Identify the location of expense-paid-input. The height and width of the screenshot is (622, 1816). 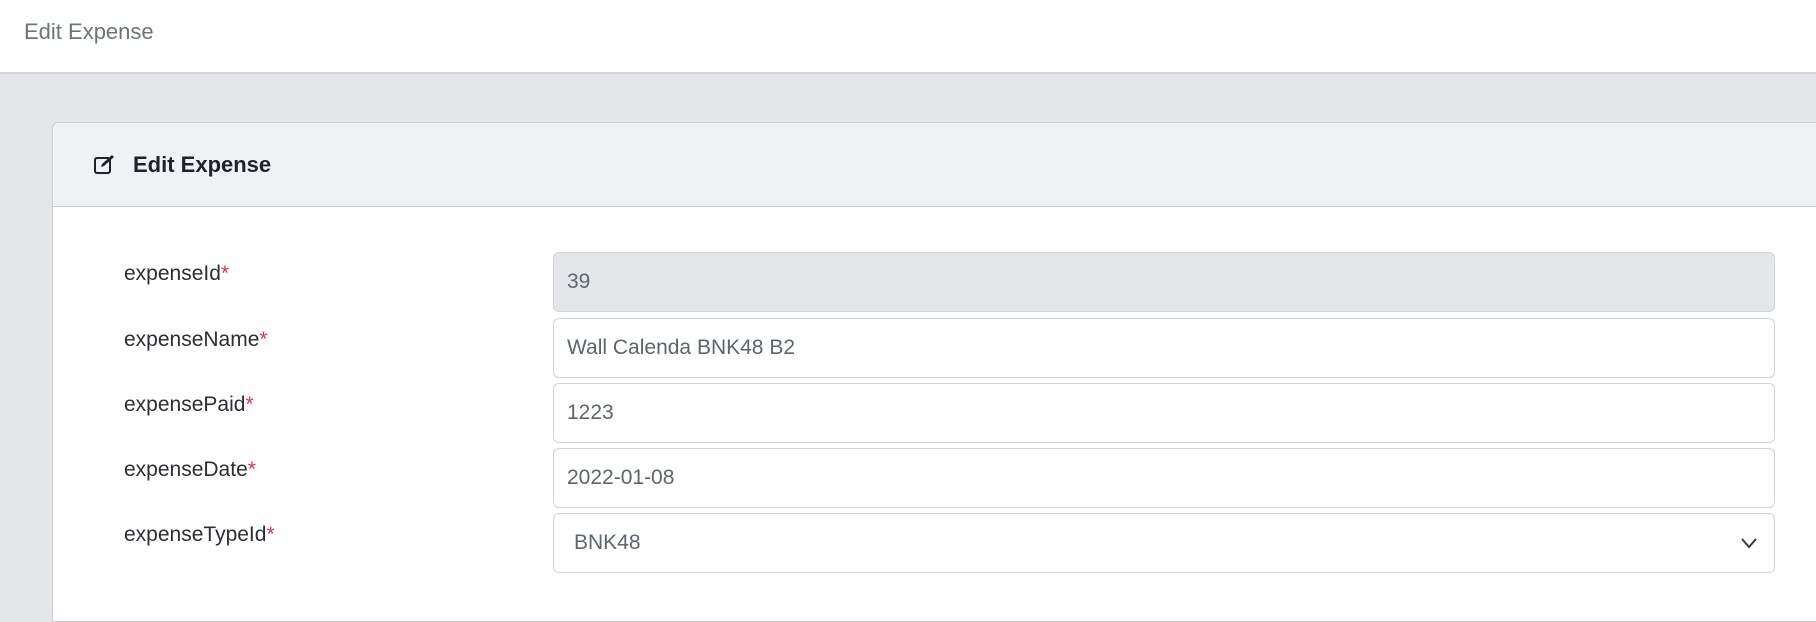
(1164, 413).